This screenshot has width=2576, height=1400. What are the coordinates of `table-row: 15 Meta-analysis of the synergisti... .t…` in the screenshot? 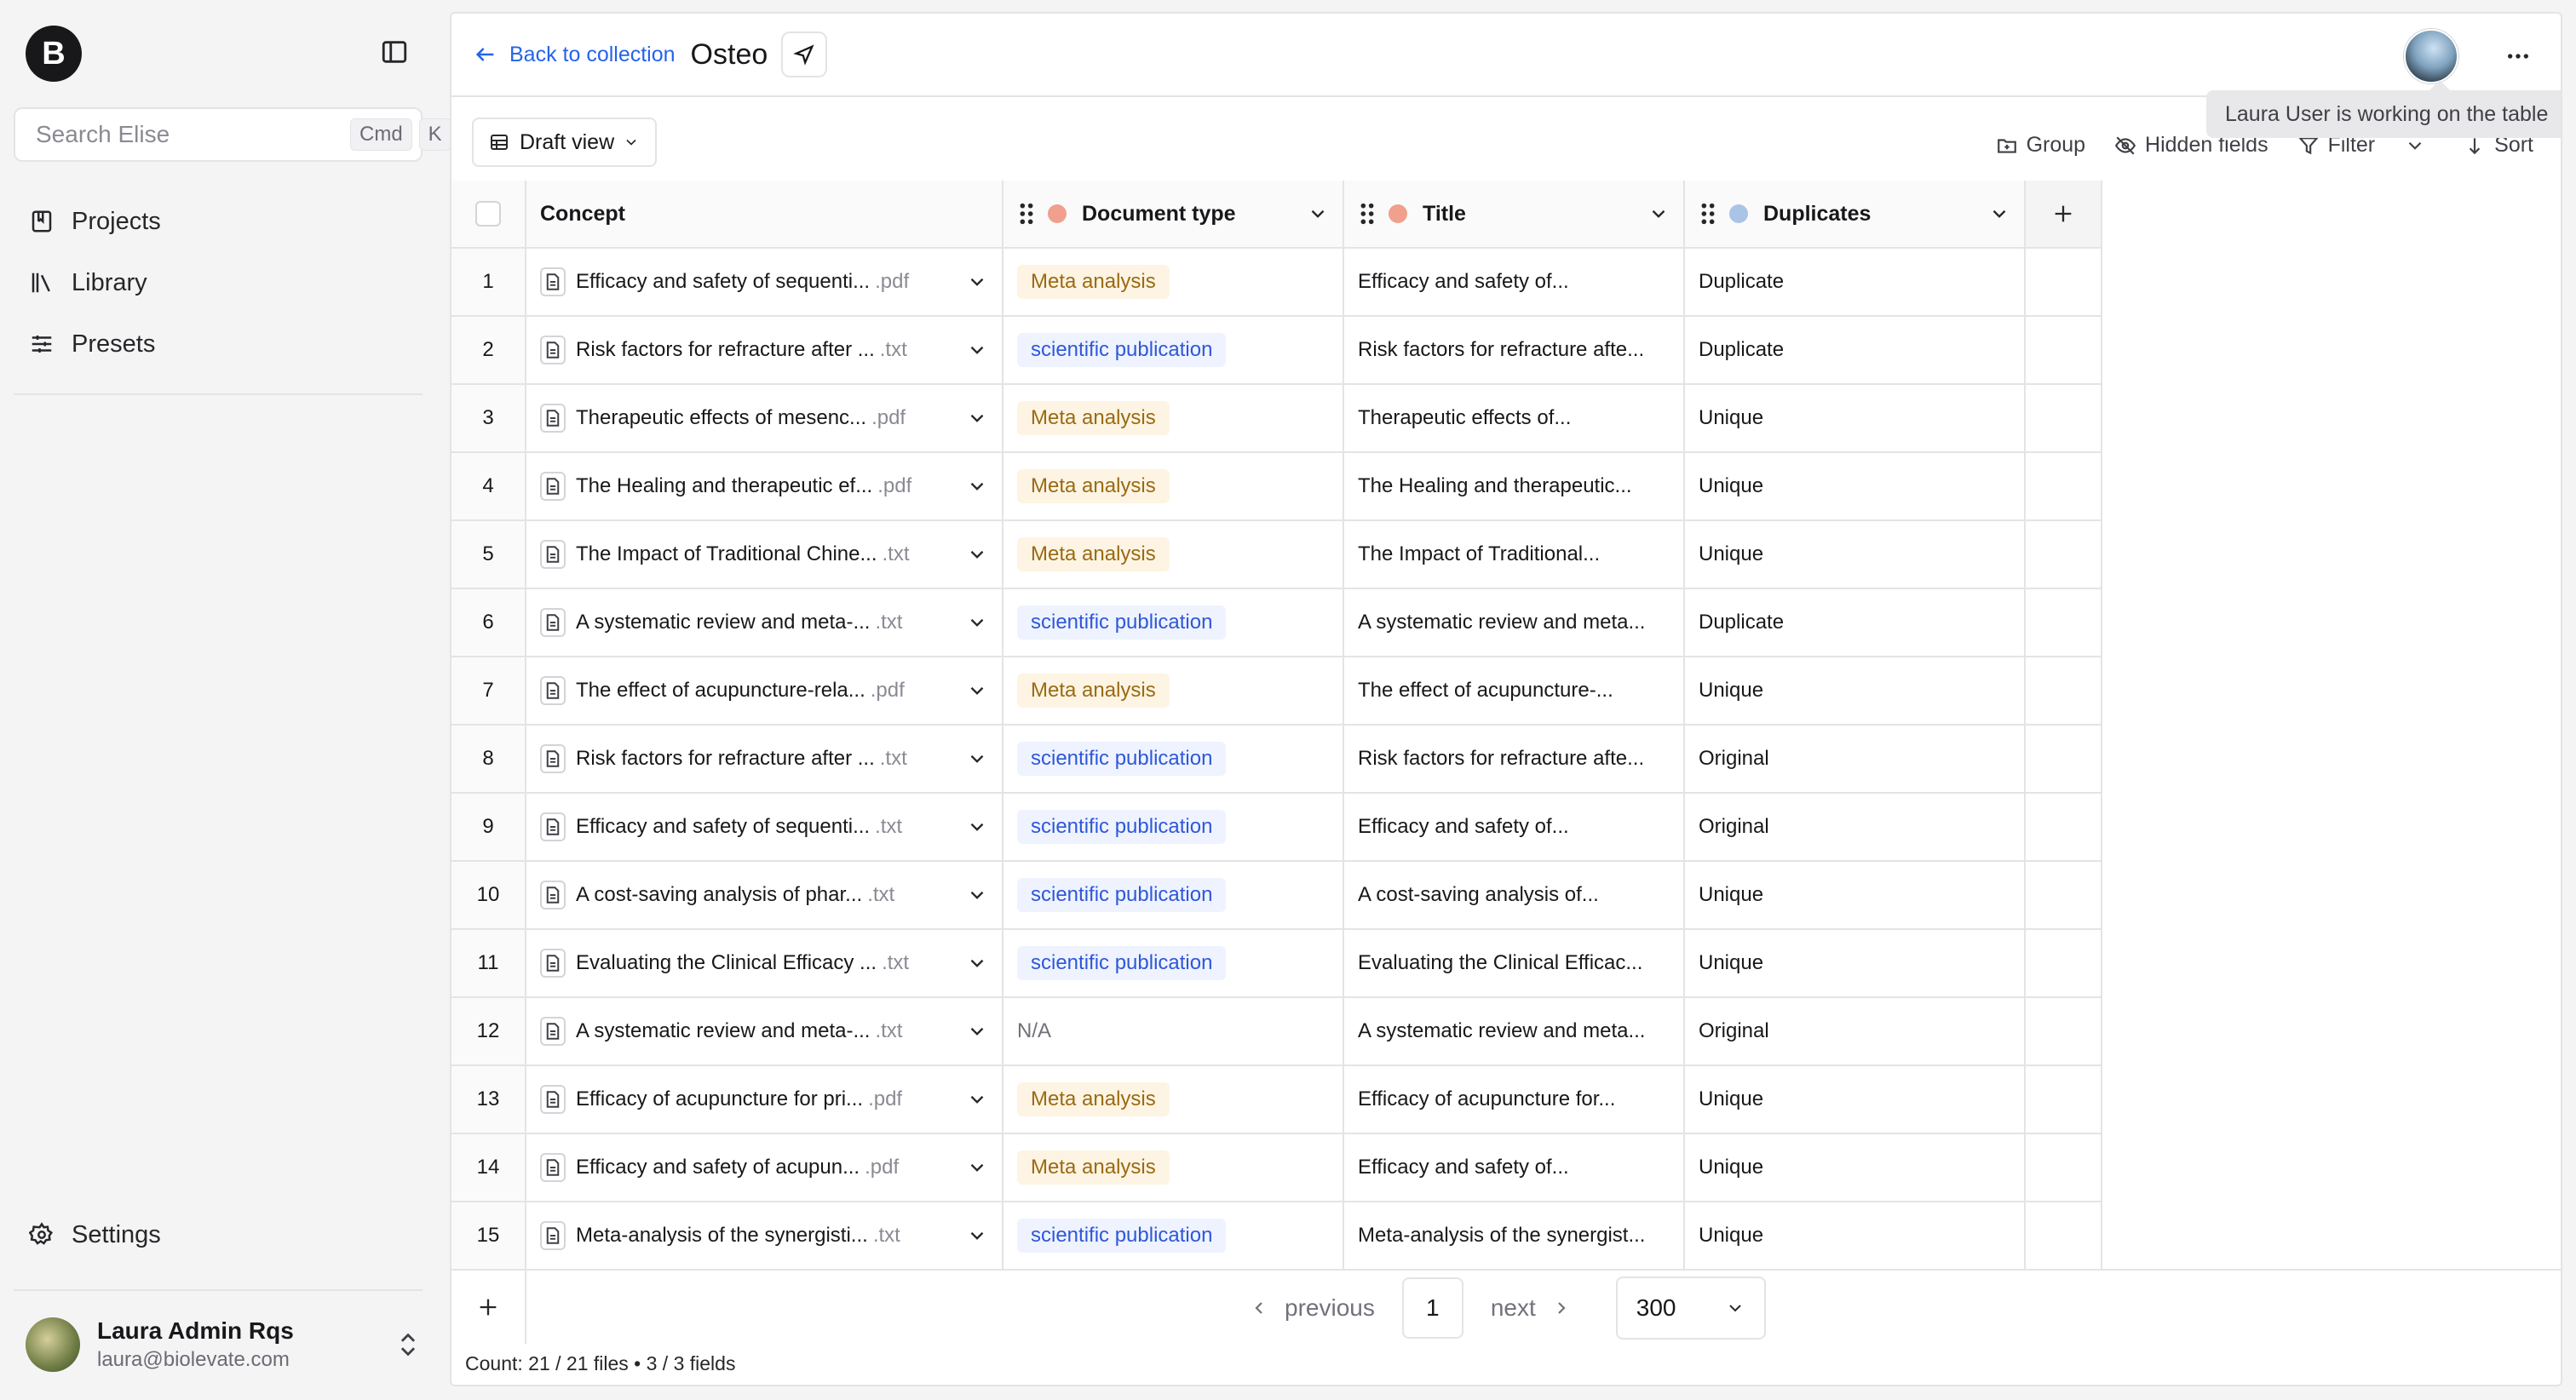 It's located at (1277, 1236).